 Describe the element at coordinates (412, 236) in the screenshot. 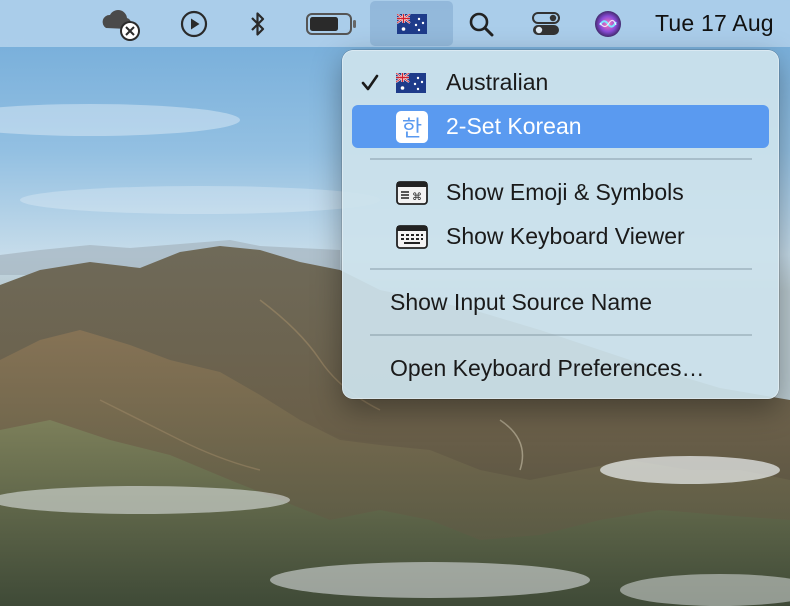

I see `keyboard-viewer-icon` at that location.